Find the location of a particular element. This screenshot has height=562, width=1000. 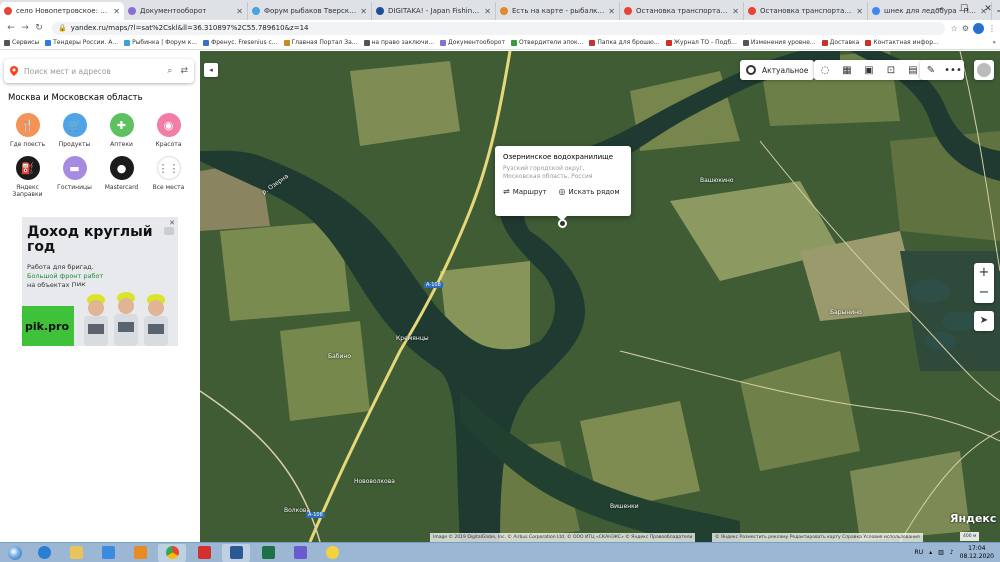

search-nearby-button: ◎ Искать рядом is located at coordinates (589, 191).